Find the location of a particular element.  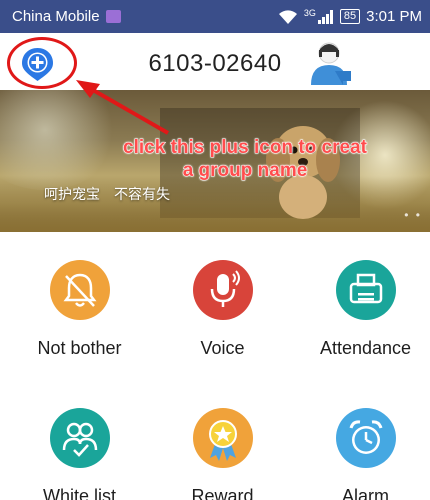

feature-attendance: Attendance is located at coordinates (362, 309).